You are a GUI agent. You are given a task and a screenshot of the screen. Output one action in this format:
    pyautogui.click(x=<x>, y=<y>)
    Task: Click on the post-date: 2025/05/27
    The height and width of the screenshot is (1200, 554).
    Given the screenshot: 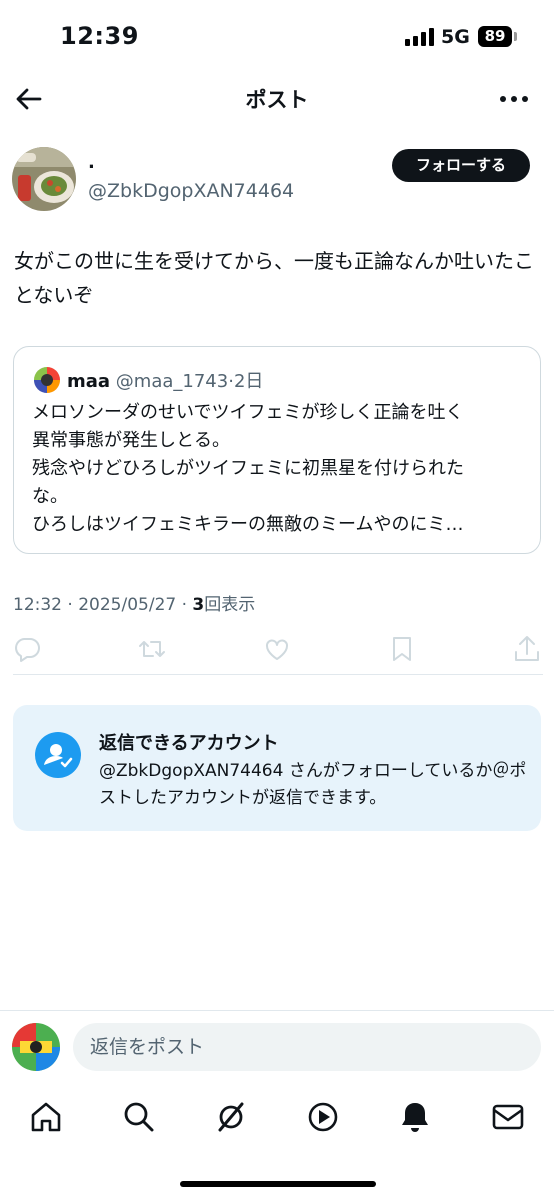 What is the action you would take?
    pyautogui.click(x=127, y=605)
    